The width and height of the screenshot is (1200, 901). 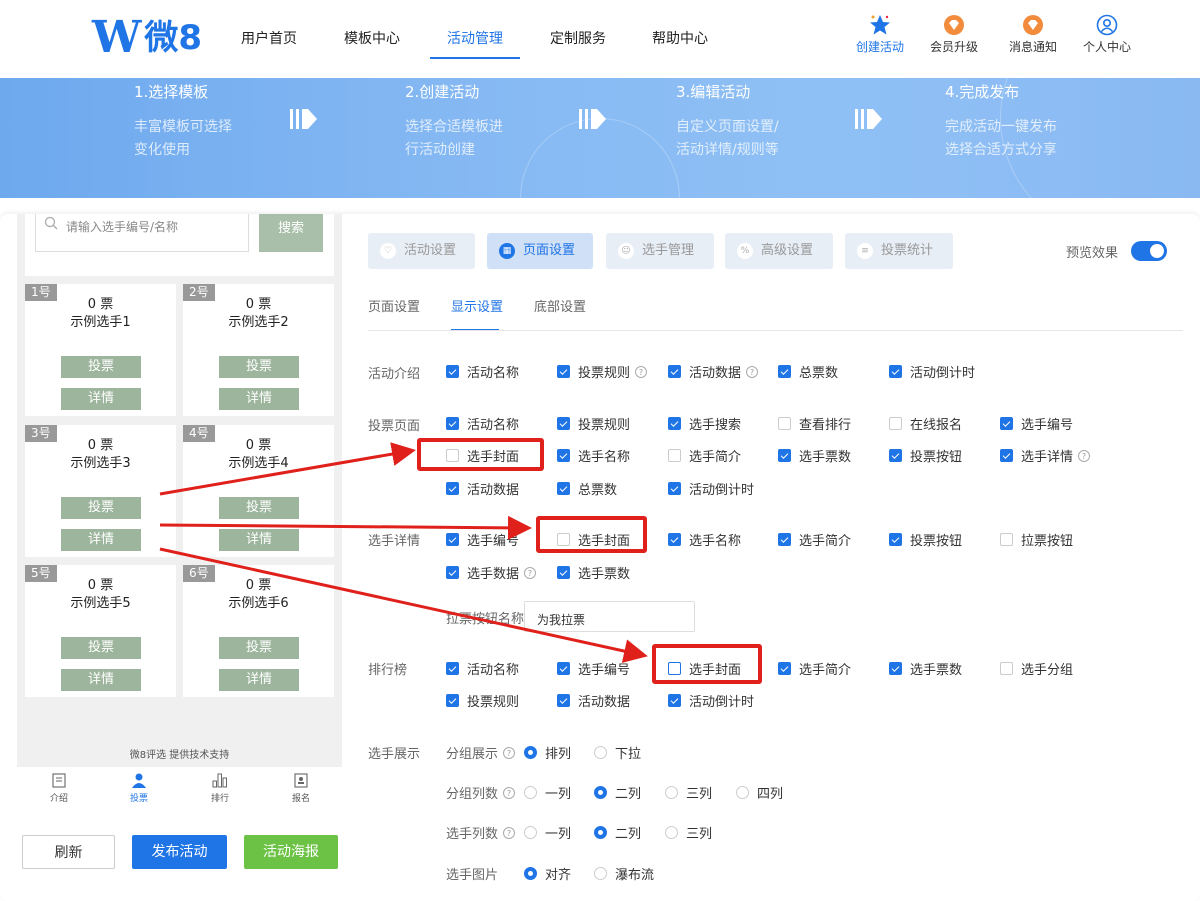 What do you see at coordinates (147, 38) in the screenshot?
I see `site-logo: W 微8` at bounding box center [147, 38].